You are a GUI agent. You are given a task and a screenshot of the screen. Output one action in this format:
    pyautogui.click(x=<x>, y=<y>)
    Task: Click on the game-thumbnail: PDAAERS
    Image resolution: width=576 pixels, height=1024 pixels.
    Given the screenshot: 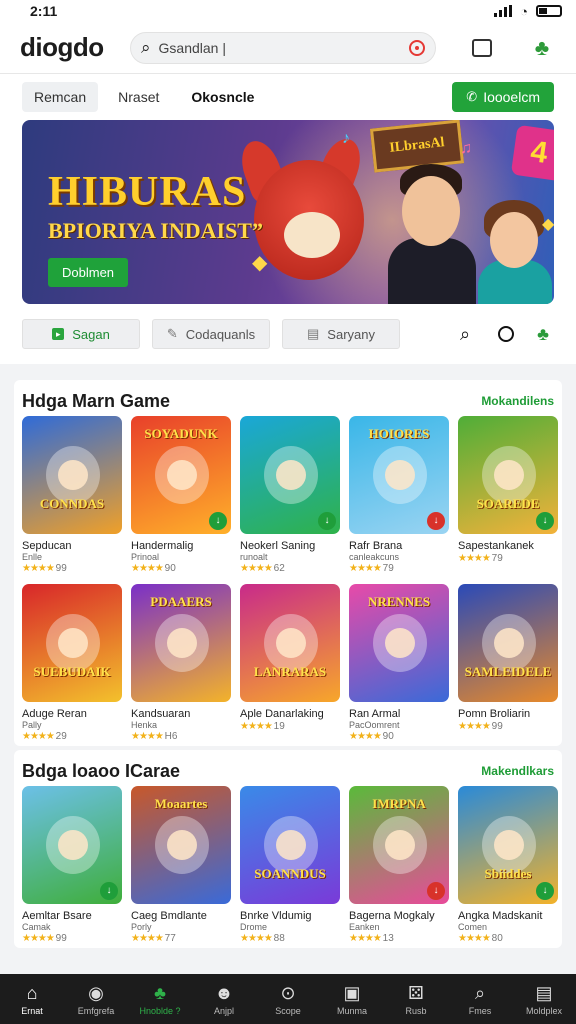 What is the action you would take?
    pyautogui.click(x=181, y=643)
    